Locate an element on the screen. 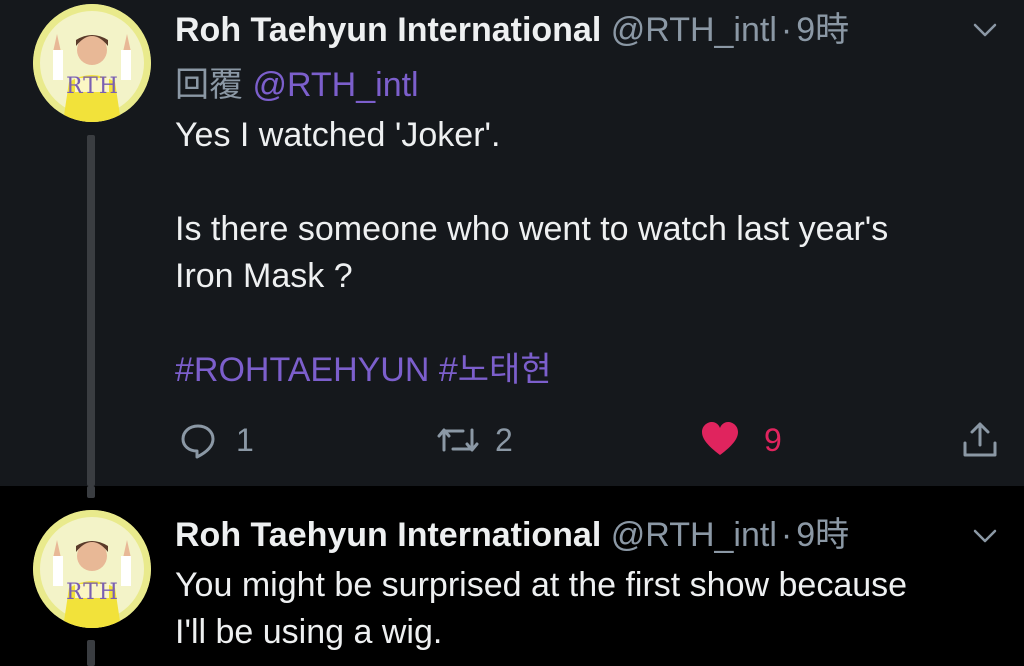 The image size is (1024, 666). reply-mention-link: @RTH_intl is located at coordinates (335, 85).